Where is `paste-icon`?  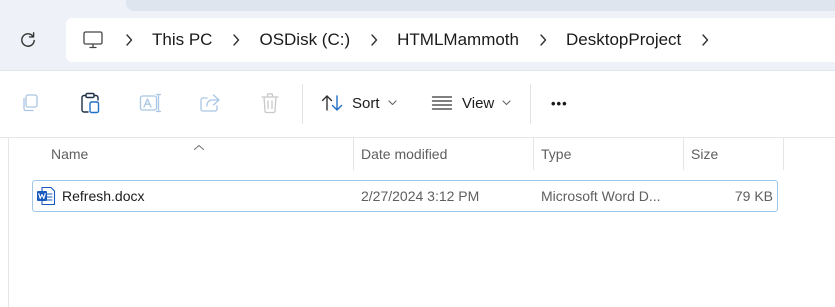 paste-icon is located at coordinates (90, 103).